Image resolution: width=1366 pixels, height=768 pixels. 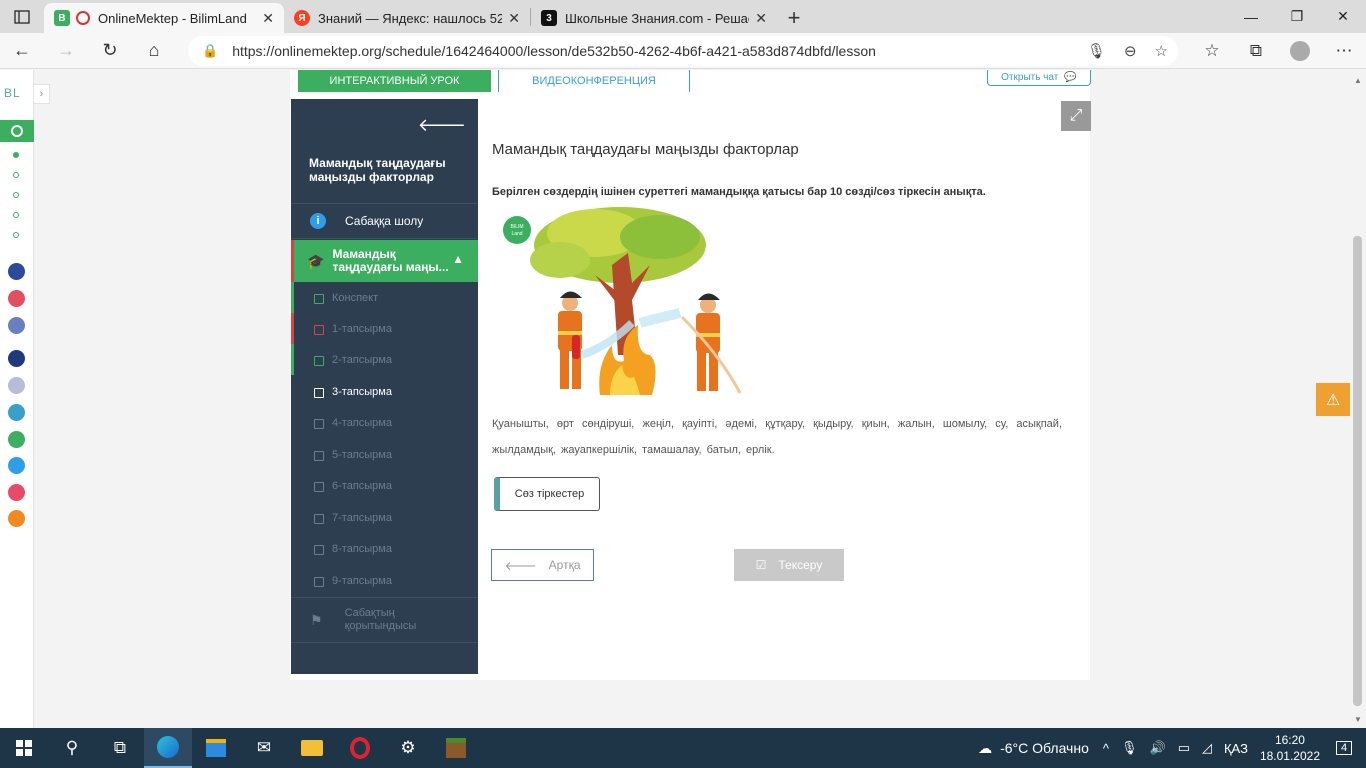 I want to click on tab-videoconference: ВИДЕОКОНФЕРЕНЦИЯ, so click(x=594, y=81).